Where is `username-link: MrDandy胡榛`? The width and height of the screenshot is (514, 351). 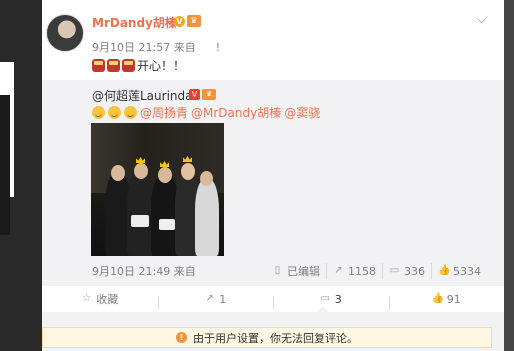 username-link: MrDandy胡榛 is located at coordinates (134, 22).